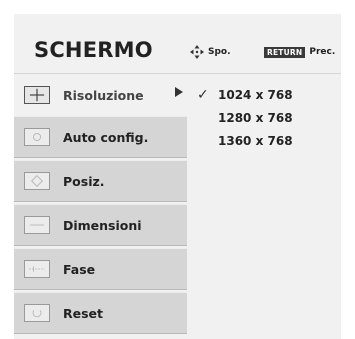  Describe the element at coordinates (79, 269) in the screenshot. I see `menu-item-label: Fase` at that location.